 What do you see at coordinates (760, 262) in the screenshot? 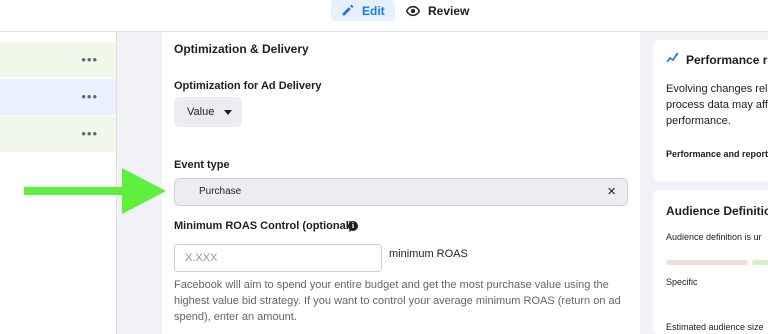
I see `audience-gauge-green` at bounding box center [760, 262].